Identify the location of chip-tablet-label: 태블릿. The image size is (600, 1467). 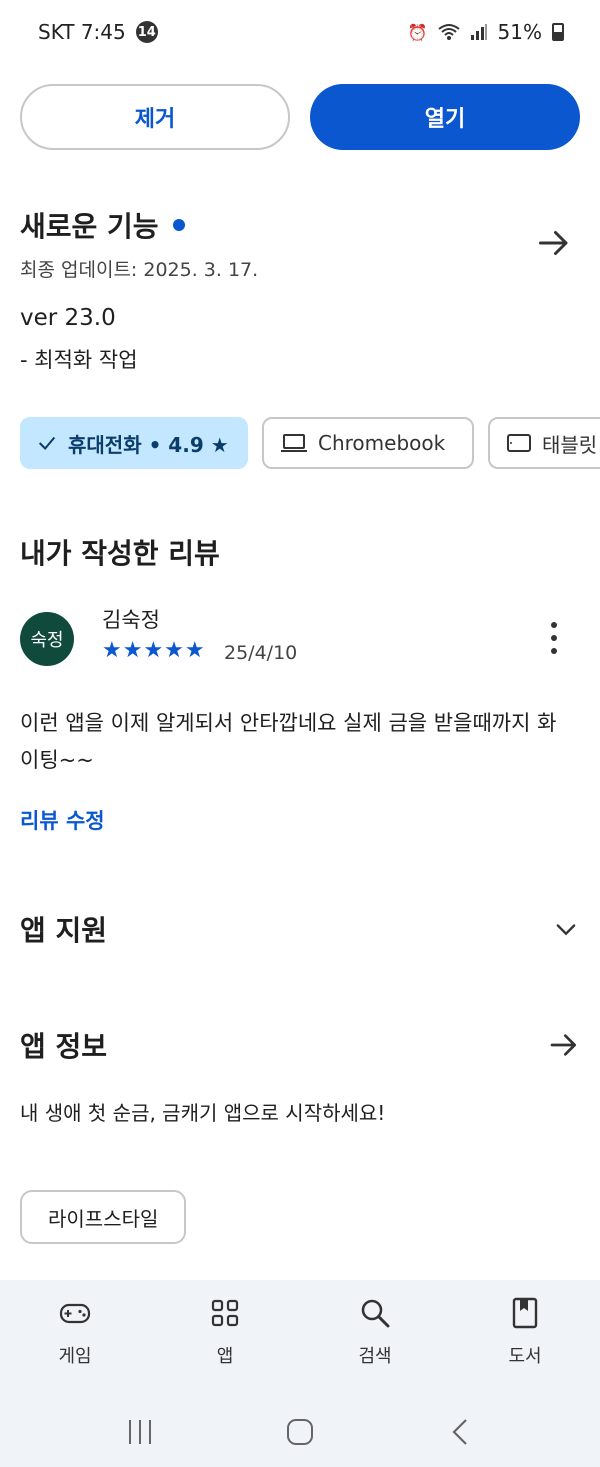
(570, 444).